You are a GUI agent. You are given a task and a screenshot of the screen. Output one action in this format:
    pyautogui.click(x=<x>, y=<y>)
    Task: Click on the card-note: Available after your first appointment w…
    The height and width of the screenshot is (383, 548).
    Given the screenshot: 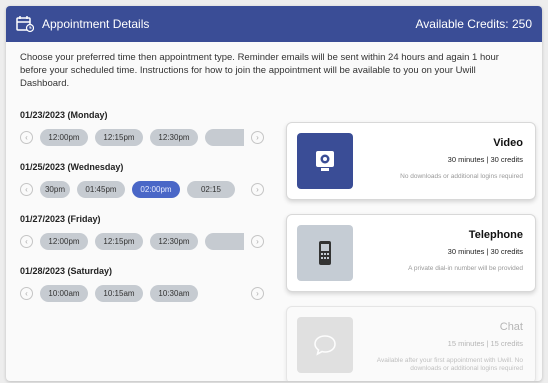 What is the action you would take?
    pyautogui.click(x=449, y=364)
    